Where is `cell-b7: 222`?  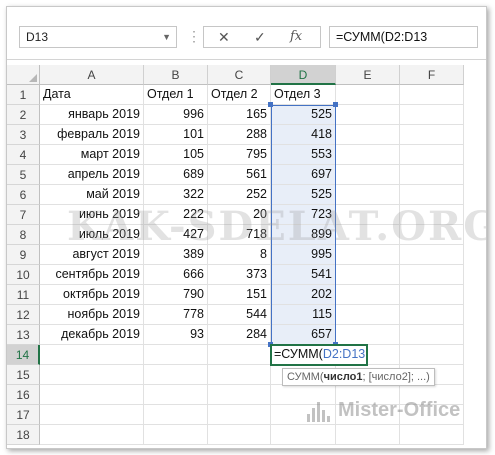 cell-b7: 222 is located at coordinates (176, 215).